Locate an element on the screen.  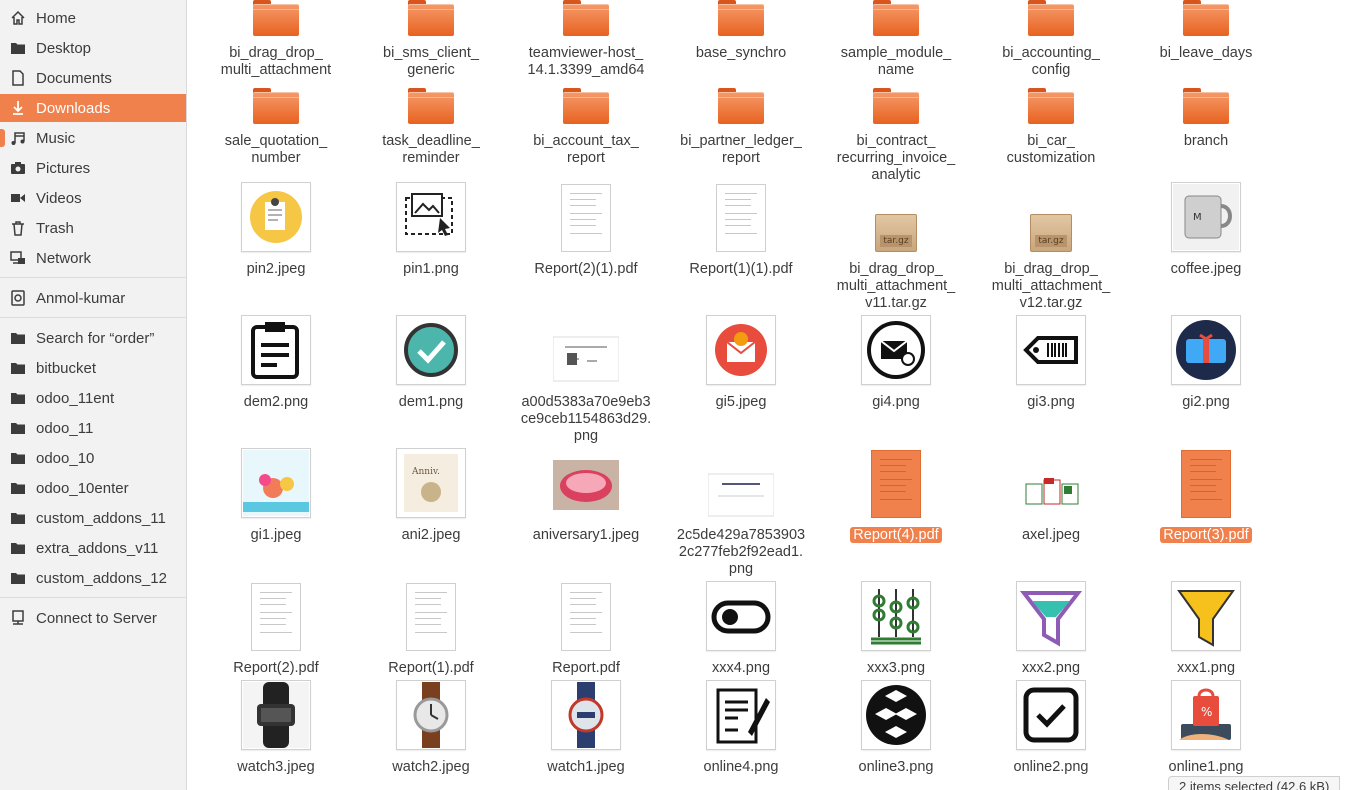
sidebar-item-custom-addons-12: custom_addons_12 is located at coordinates (93, 578).